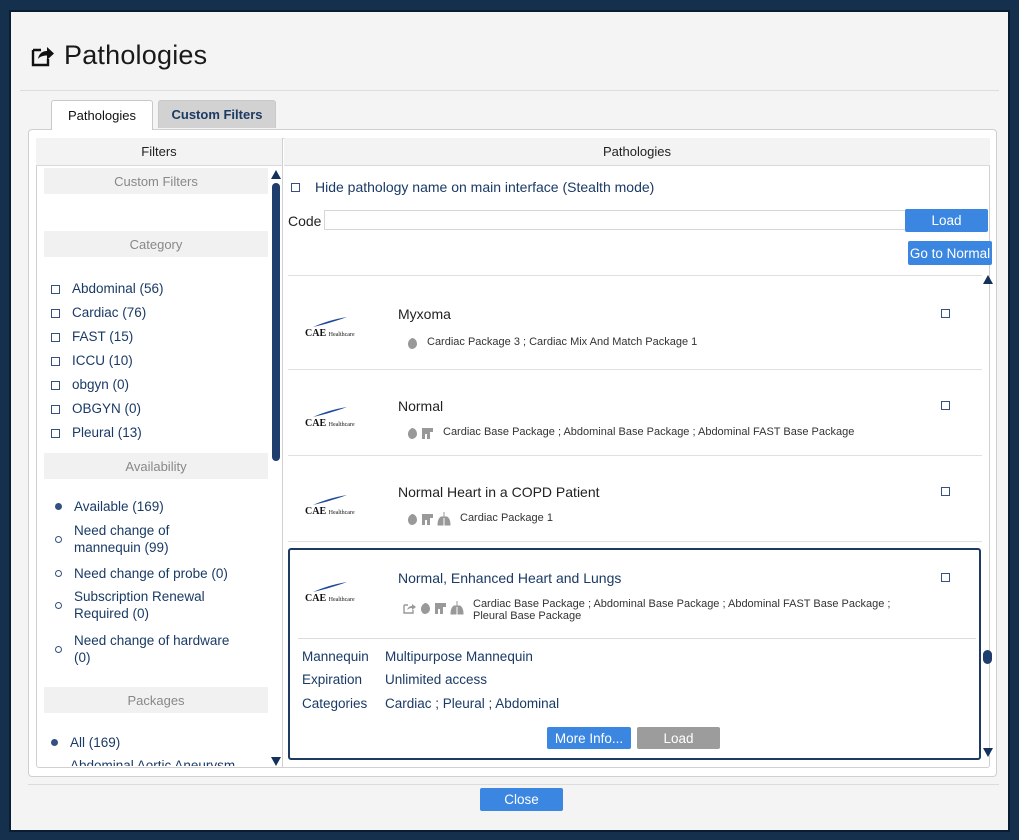 The width and height of the screenshot is (1019, 840). Describe the element at coordinates (158, 360) in the screenshot. I see `category-iccu: ICCU (10)` at that location.